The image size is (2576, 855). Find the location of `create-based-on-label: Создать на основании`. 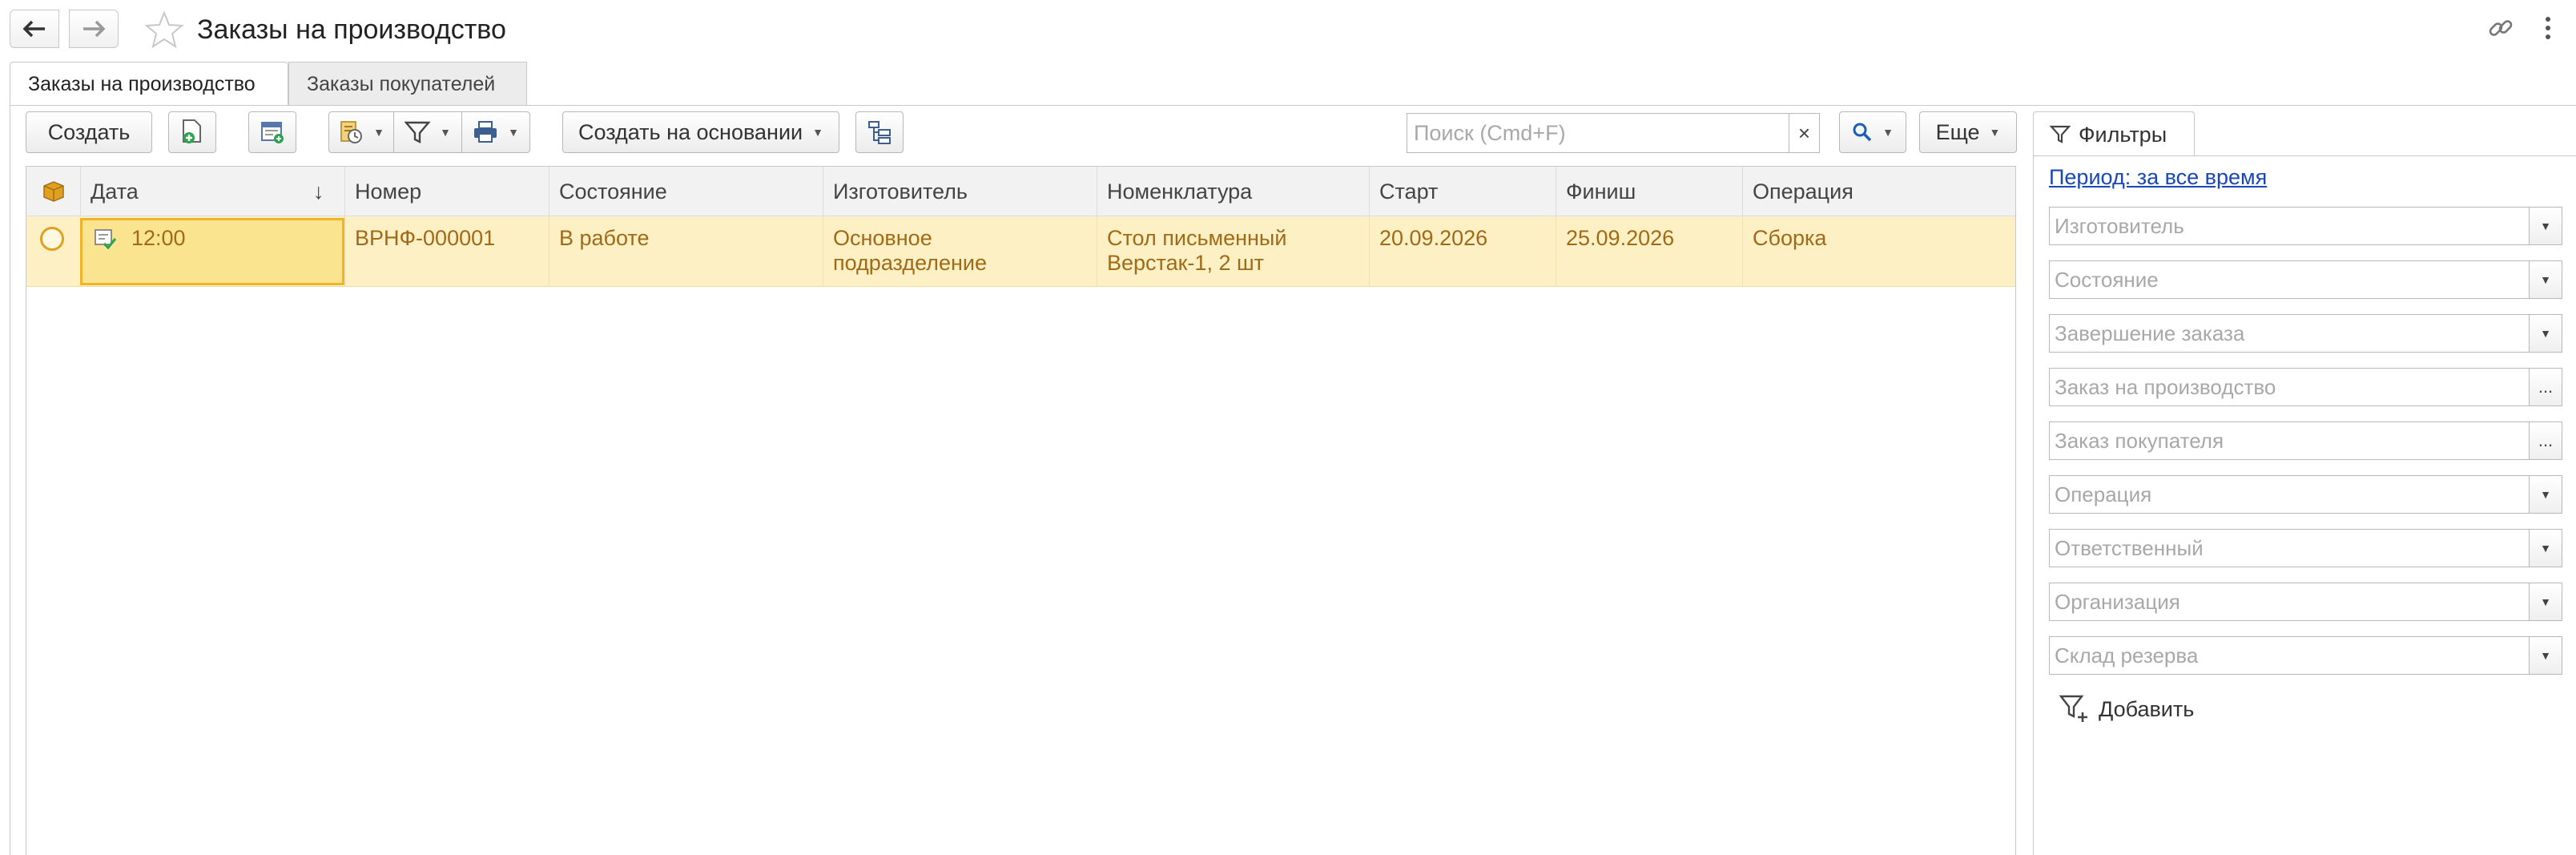

create-based-on-label: Создать на основании is located at coordinates (690, 131).